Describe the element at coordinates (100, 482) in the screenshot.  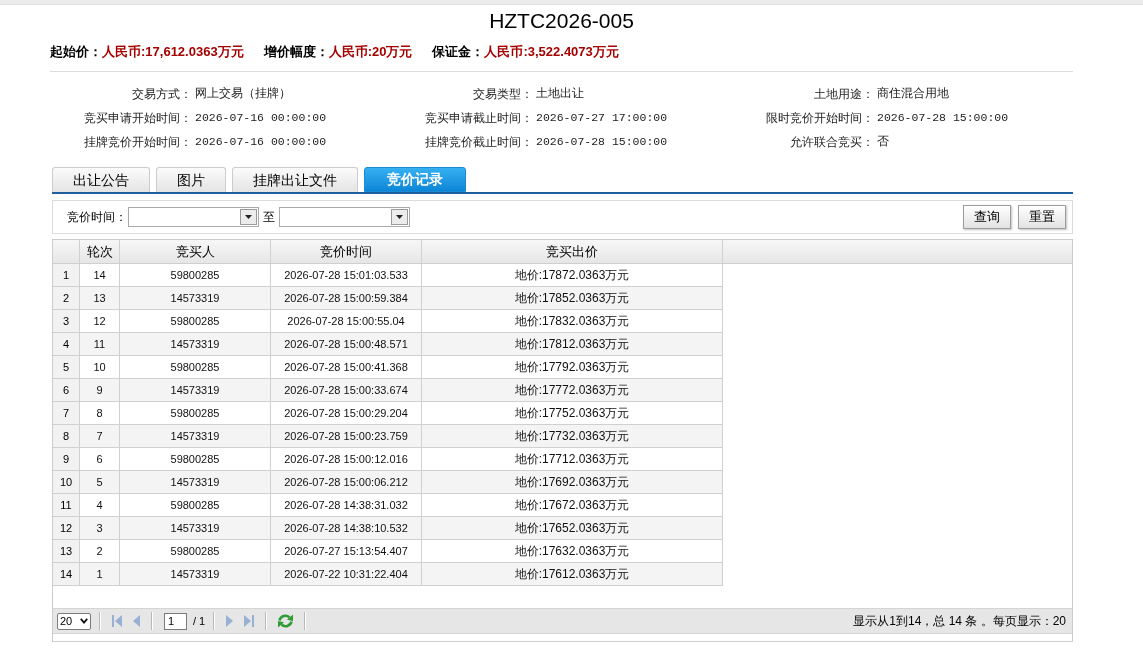
I see `table-cell: 5` at that location.